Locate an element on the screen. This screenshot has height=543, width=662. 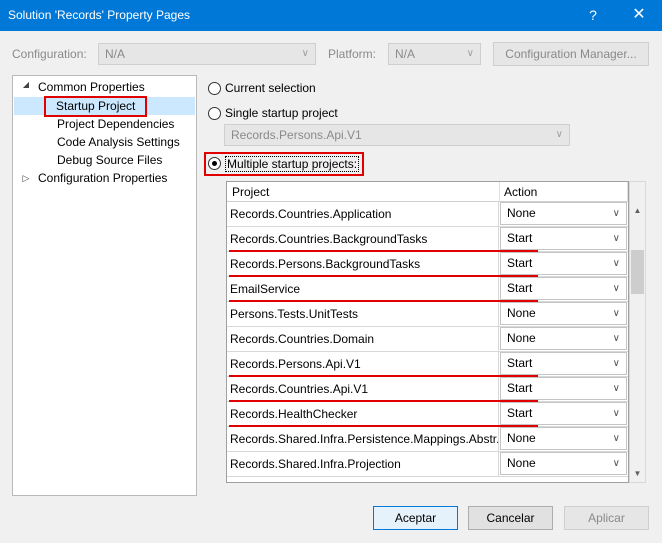
single-startup-radio is located at coordinates (214, 113).